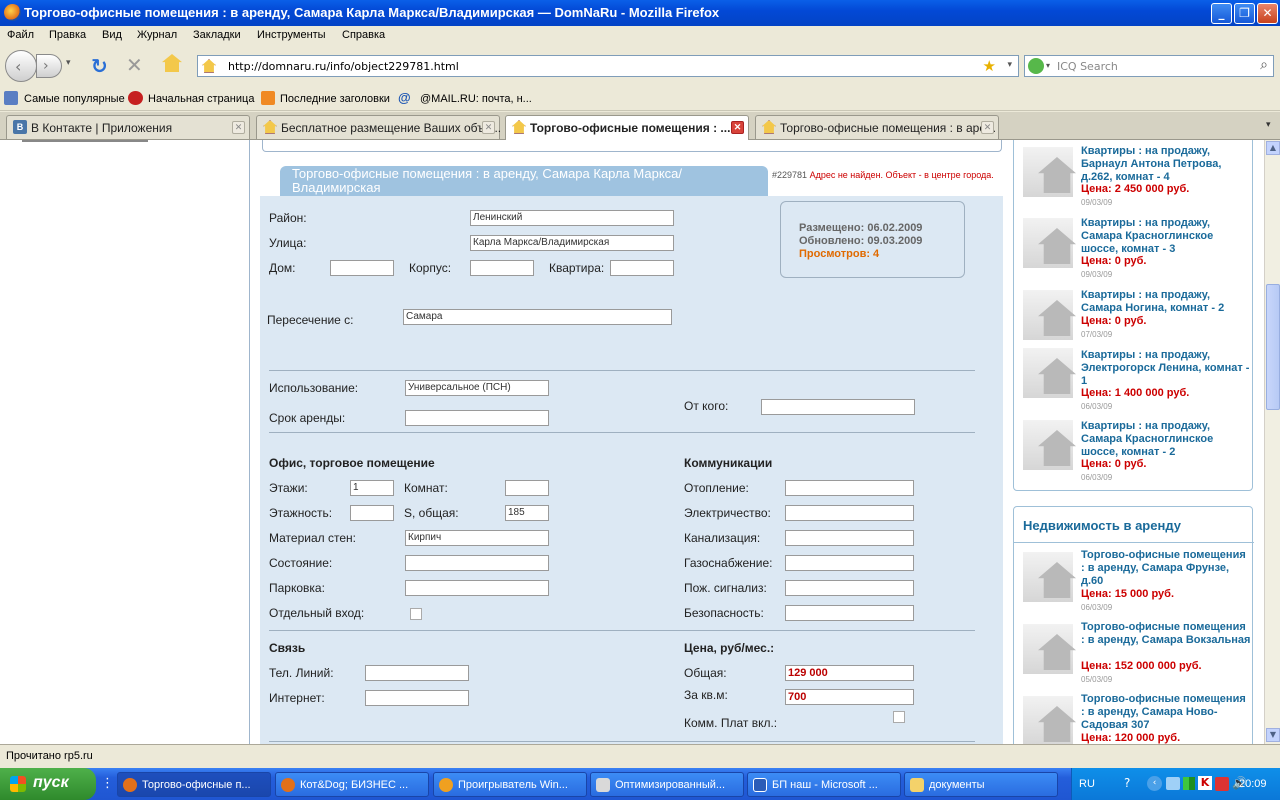  I want to click on korpus-field, so click(502, 268).